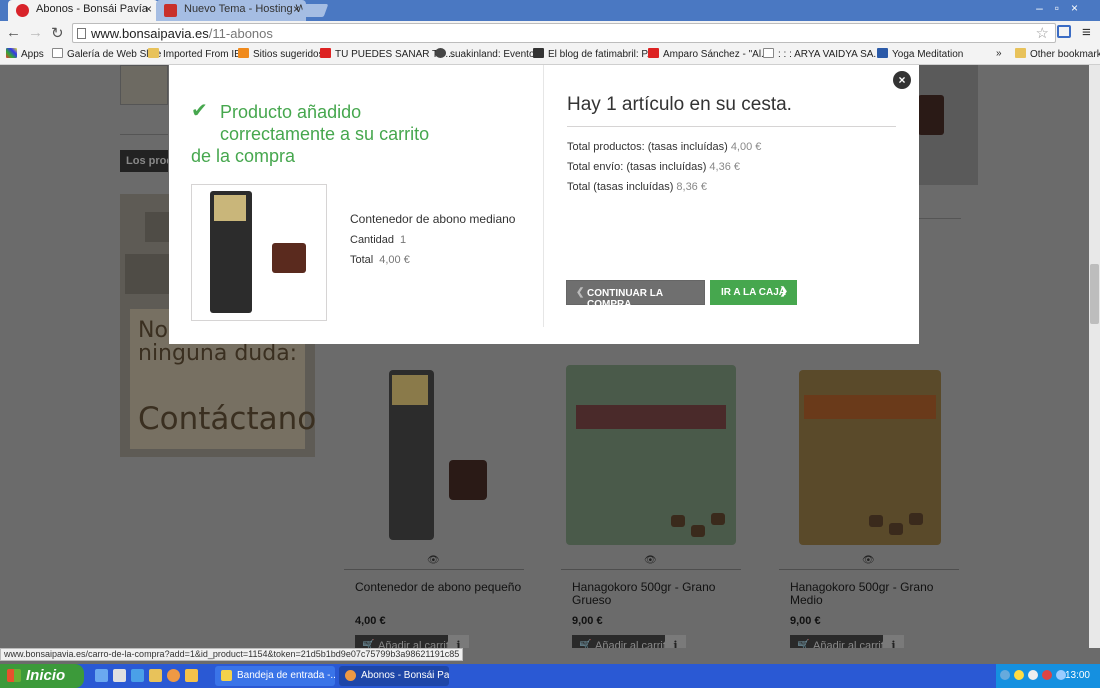 The height and width of the screenshot is (688, 1100). What do you see at coordinates (1094, 356) in the screenshot?
I see `page-scrollbar` at bounding box center [1094, 356].